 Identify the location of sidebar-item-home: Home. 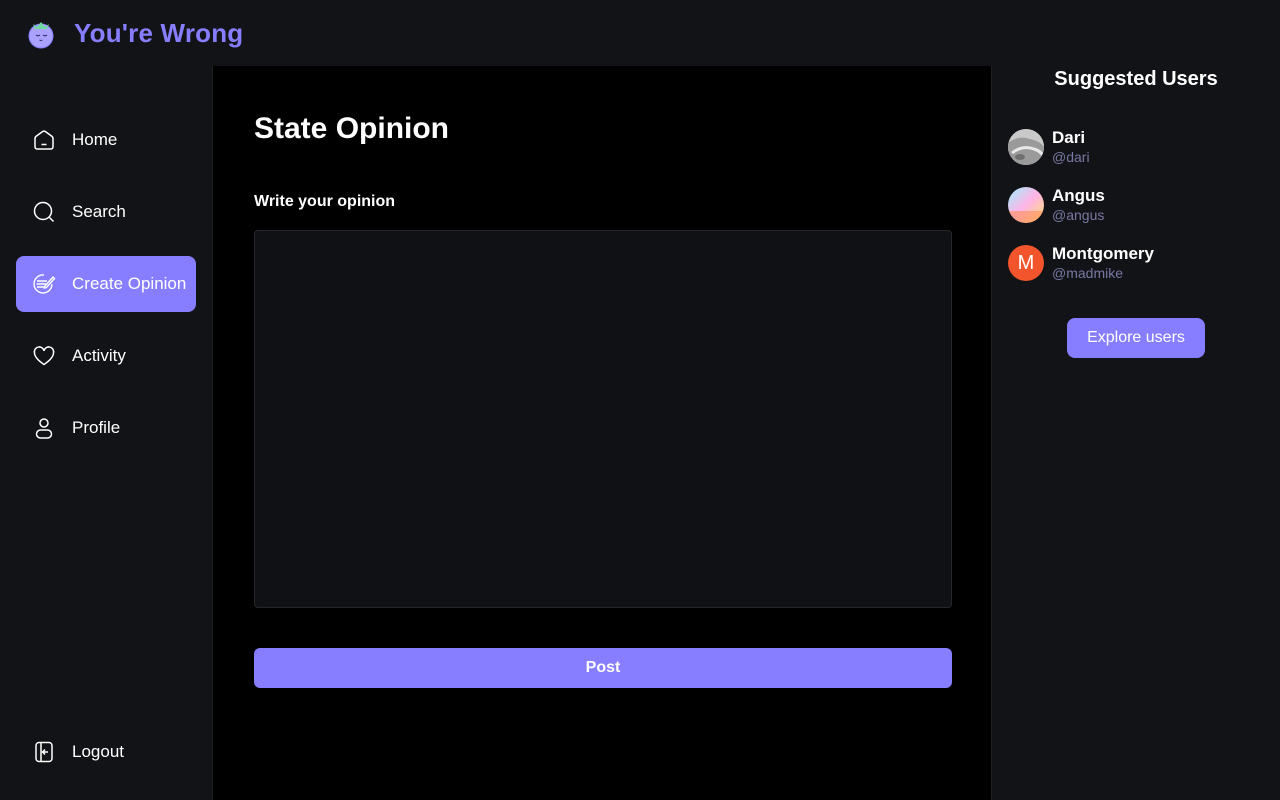
(106, 140).